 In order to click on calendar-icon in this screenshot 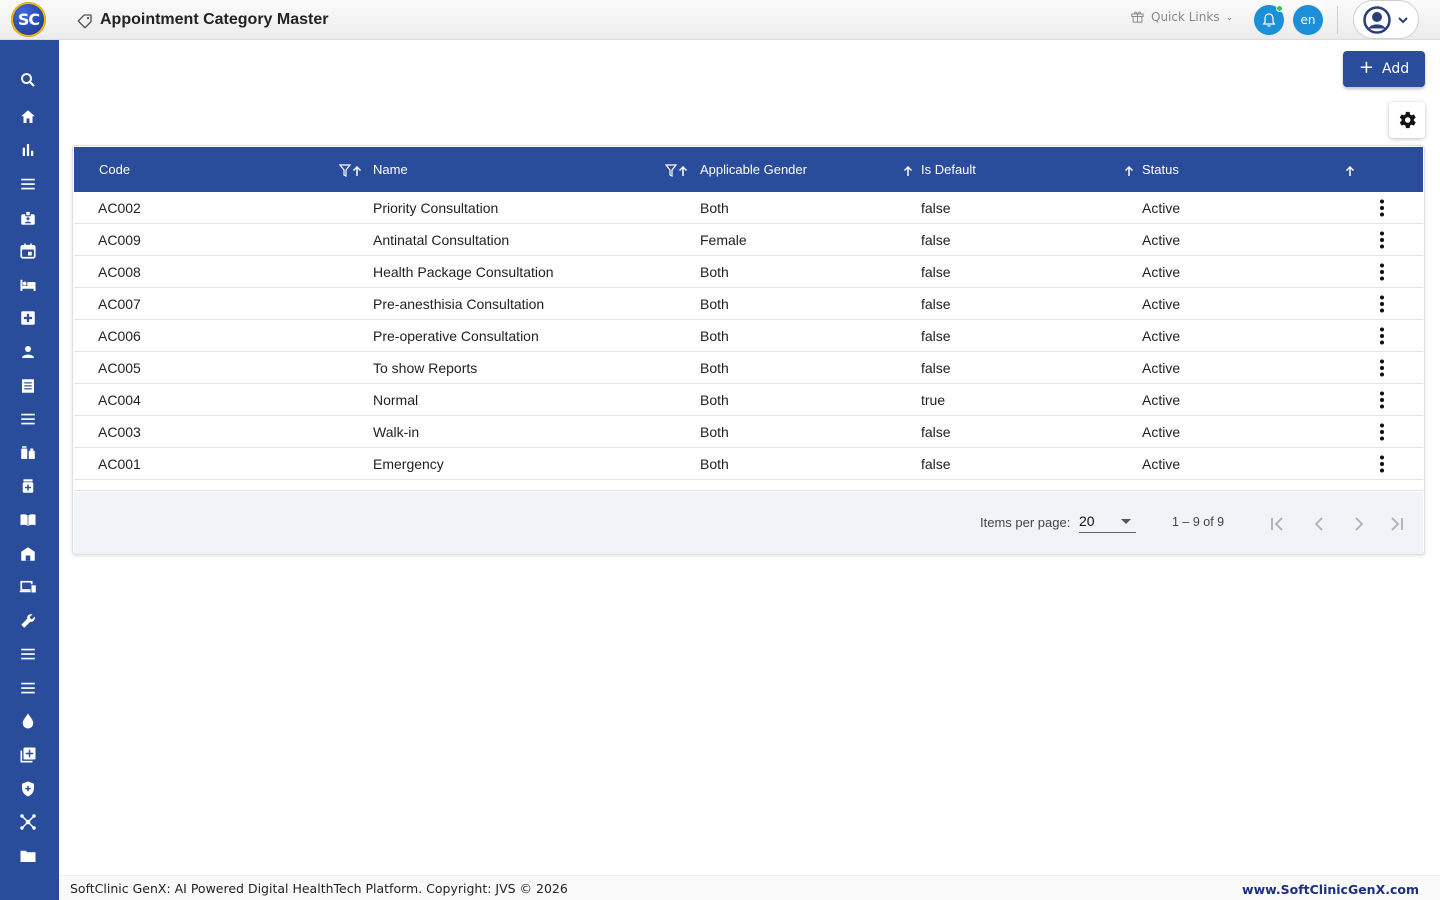, I will do `click(28, 251)`.